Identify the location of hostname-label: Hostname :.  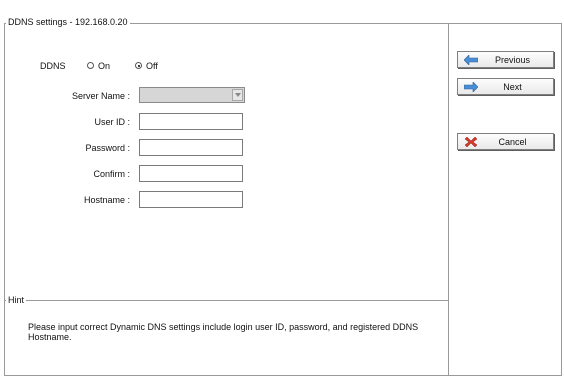
(106, 200).